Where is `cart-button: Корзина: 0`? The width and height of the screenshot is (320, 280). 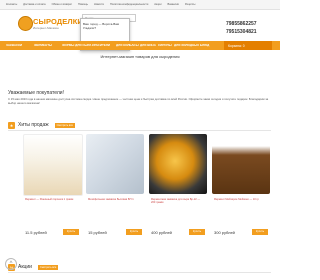 cart-button: Корзина: 0 is located at coordinates (248, 45).